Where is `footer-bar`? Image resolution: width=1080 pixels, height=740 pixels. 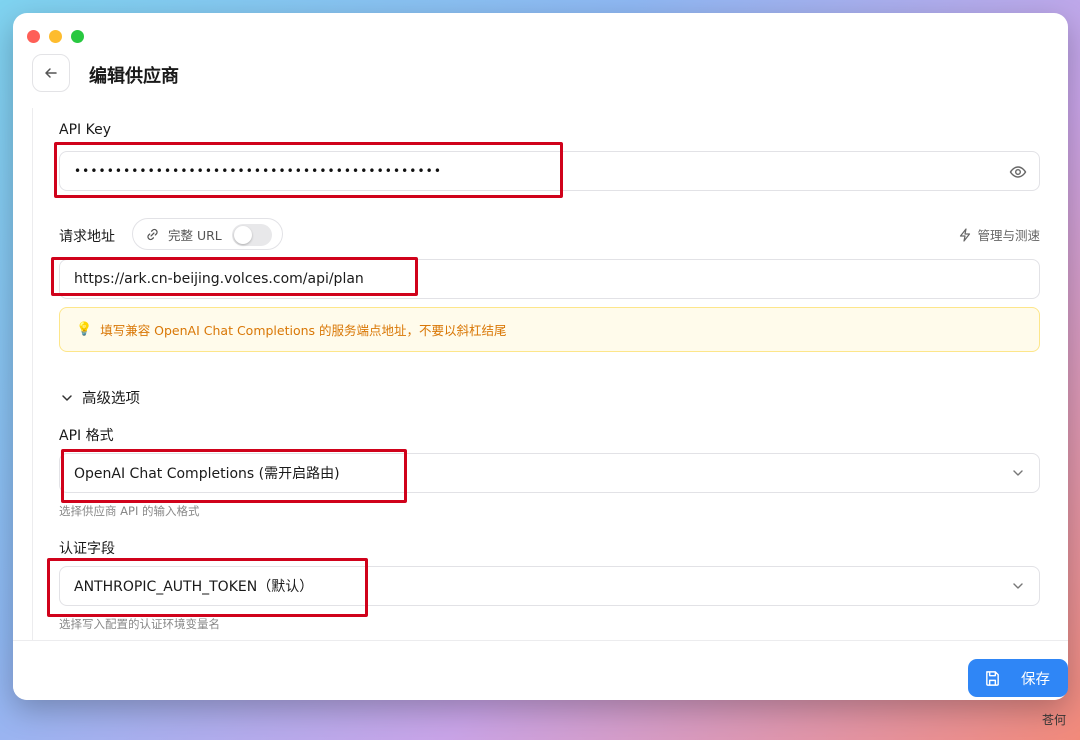
footer-bar is located at coordinates (540, 670).